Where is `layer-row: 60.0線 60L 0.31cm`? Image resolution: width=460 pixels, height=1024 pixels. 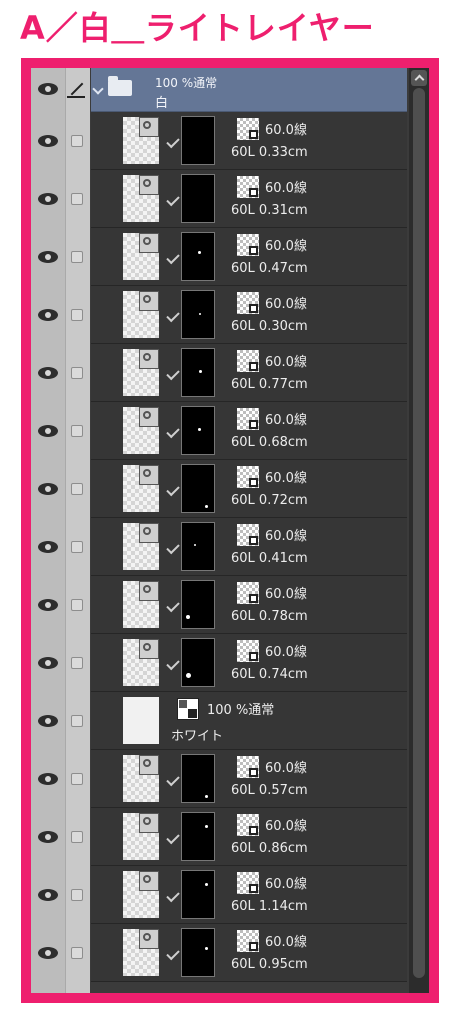 layer-row: 60.0線 60L 0.31cm is located at coordinates (230, 199).